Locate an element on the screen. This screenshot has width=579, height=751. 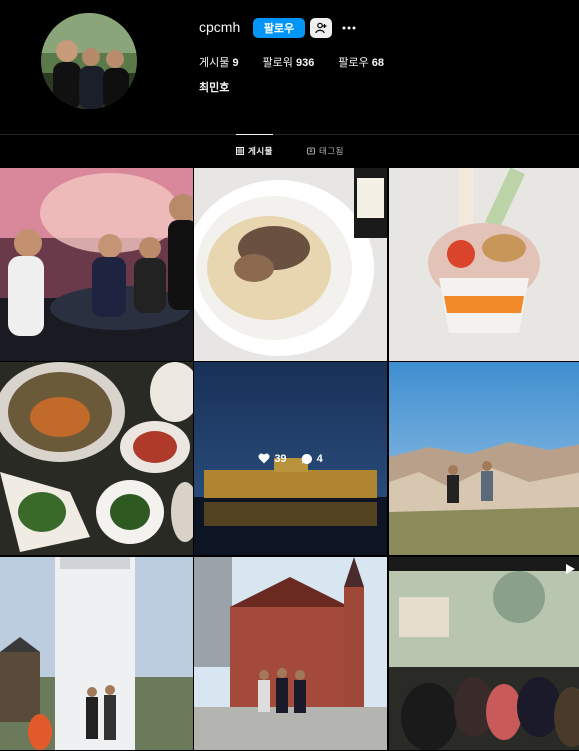
person-plus-icon is located at coordinates (321, 28).